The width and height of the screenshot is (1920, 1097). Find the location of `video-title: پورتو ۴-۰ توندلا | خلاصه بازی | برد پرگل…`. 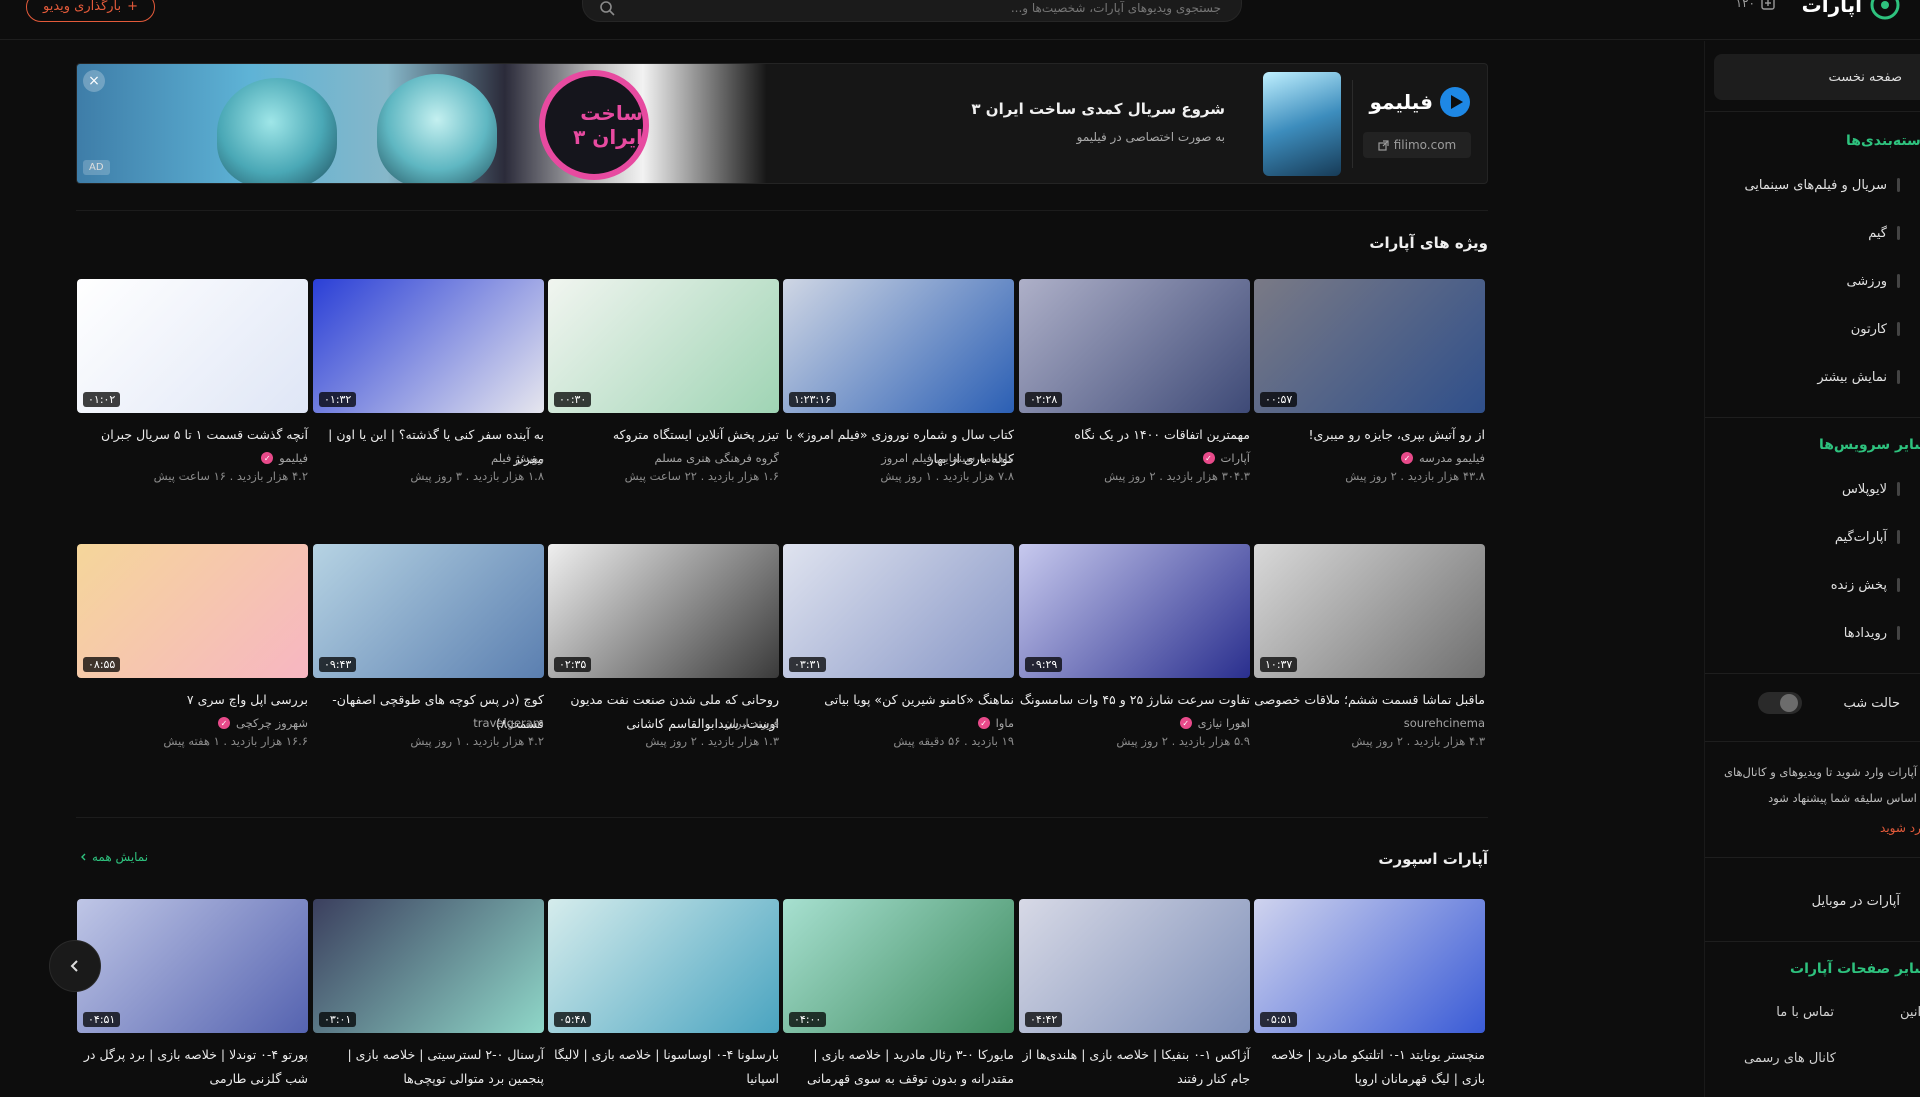

video-title: پورتو ۴-۰ توندلا | خلاصه بازی | برد پرگل… is located at coordinates (192, 1064).